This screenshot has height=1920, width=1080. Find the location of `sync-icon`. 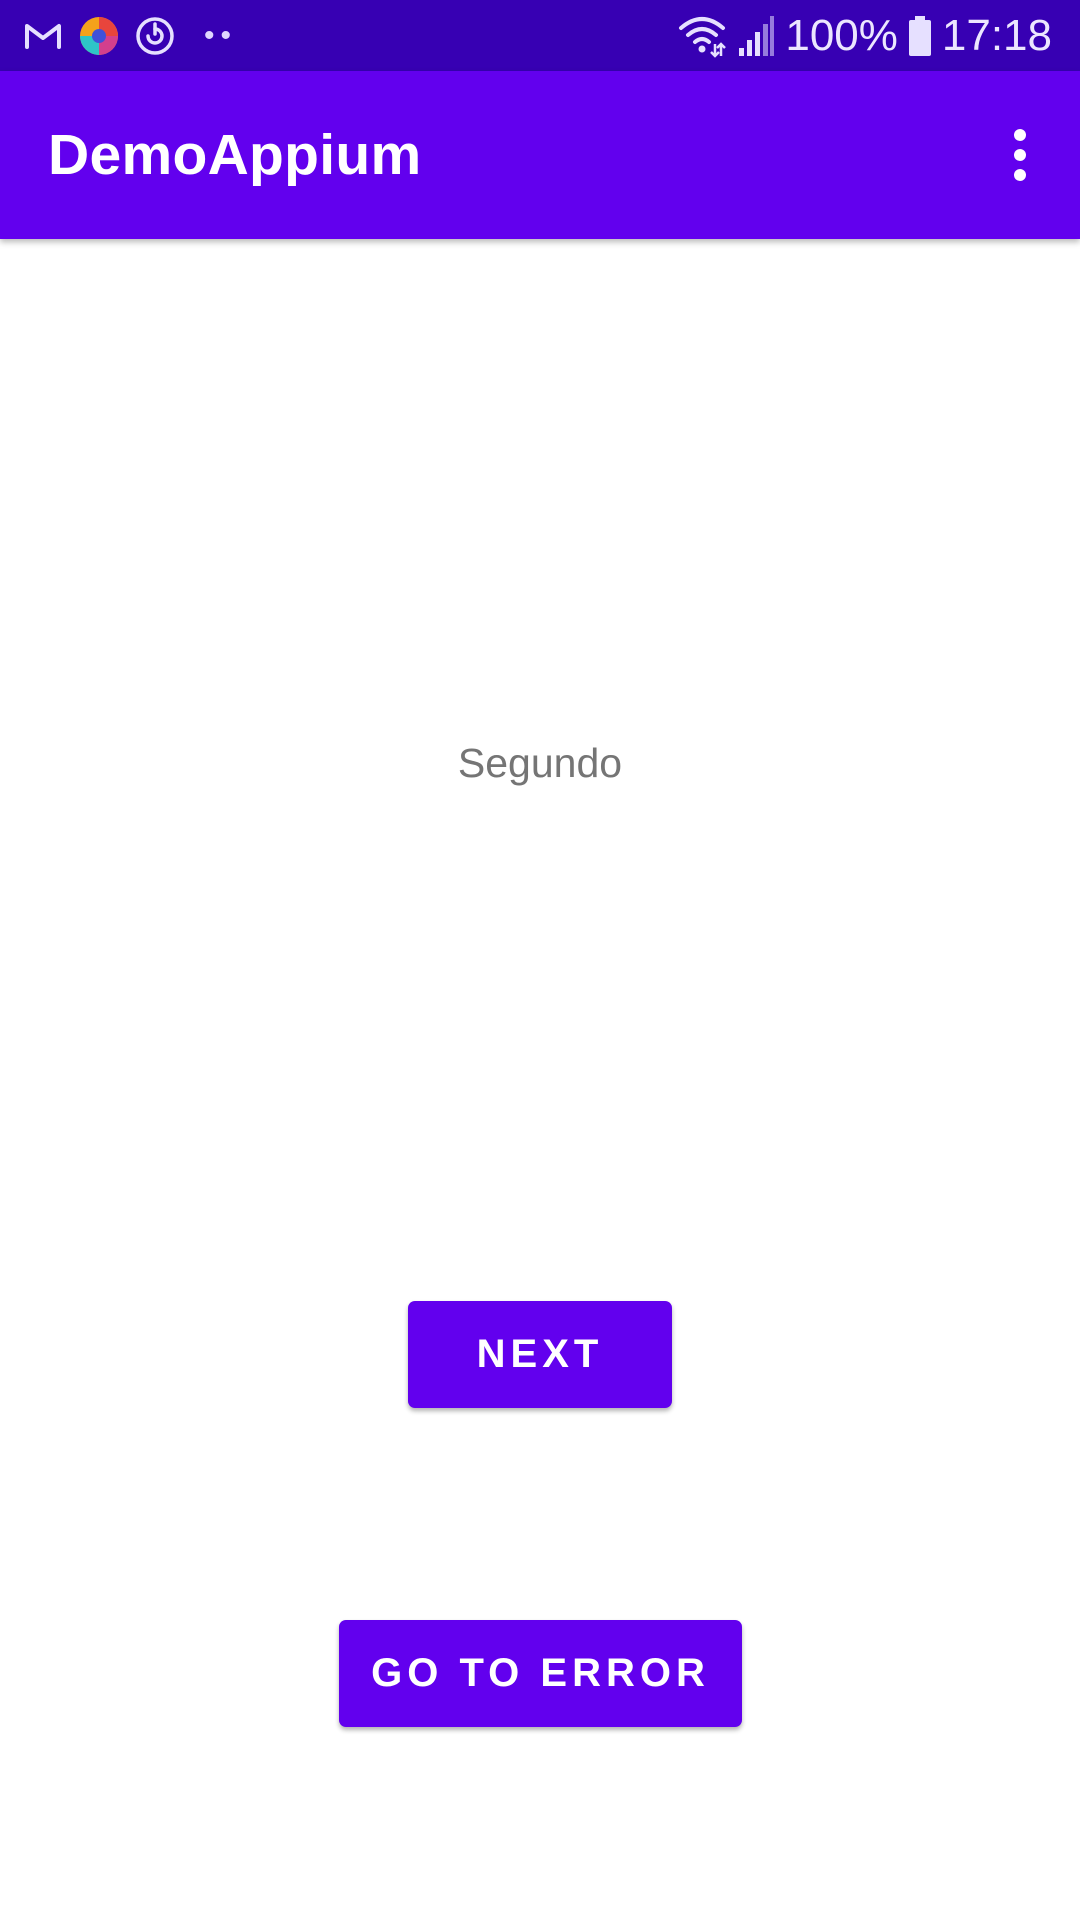

sync-icon is located at coordinates (155, 36).